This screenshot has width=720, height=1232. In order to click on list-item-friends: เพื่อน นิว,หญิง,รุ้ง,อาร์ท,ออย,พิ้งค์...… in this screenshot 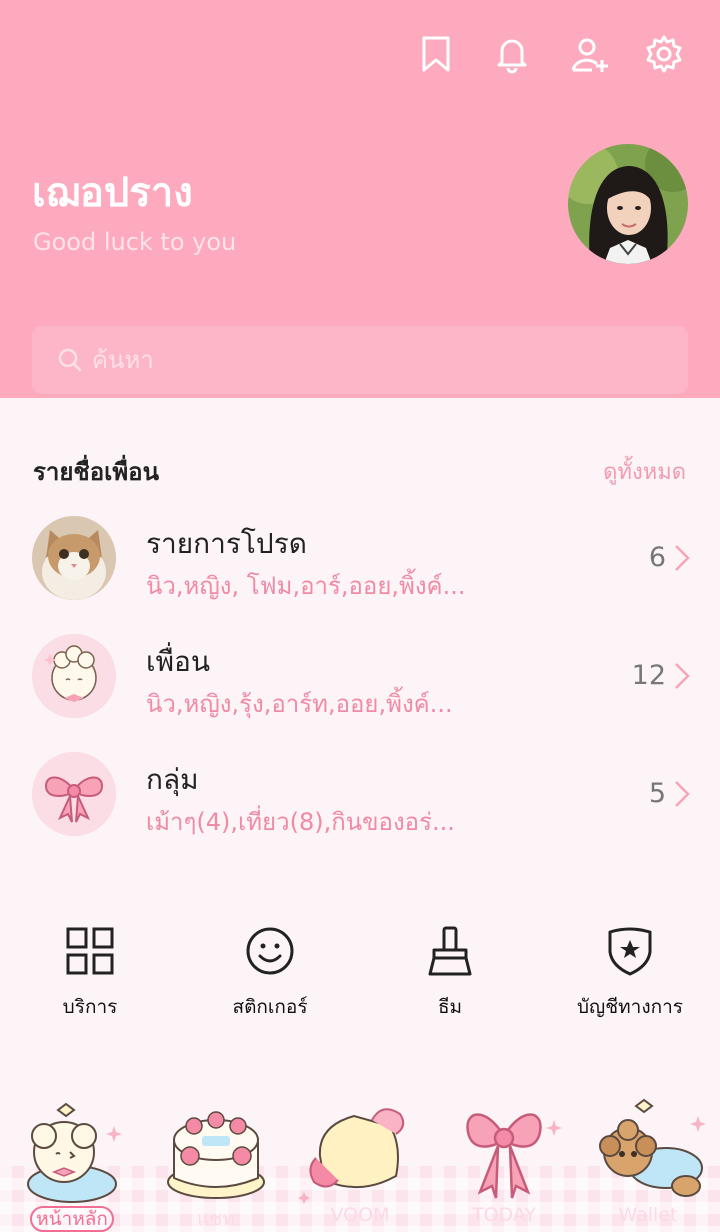, I will do `click(360, 684)`.